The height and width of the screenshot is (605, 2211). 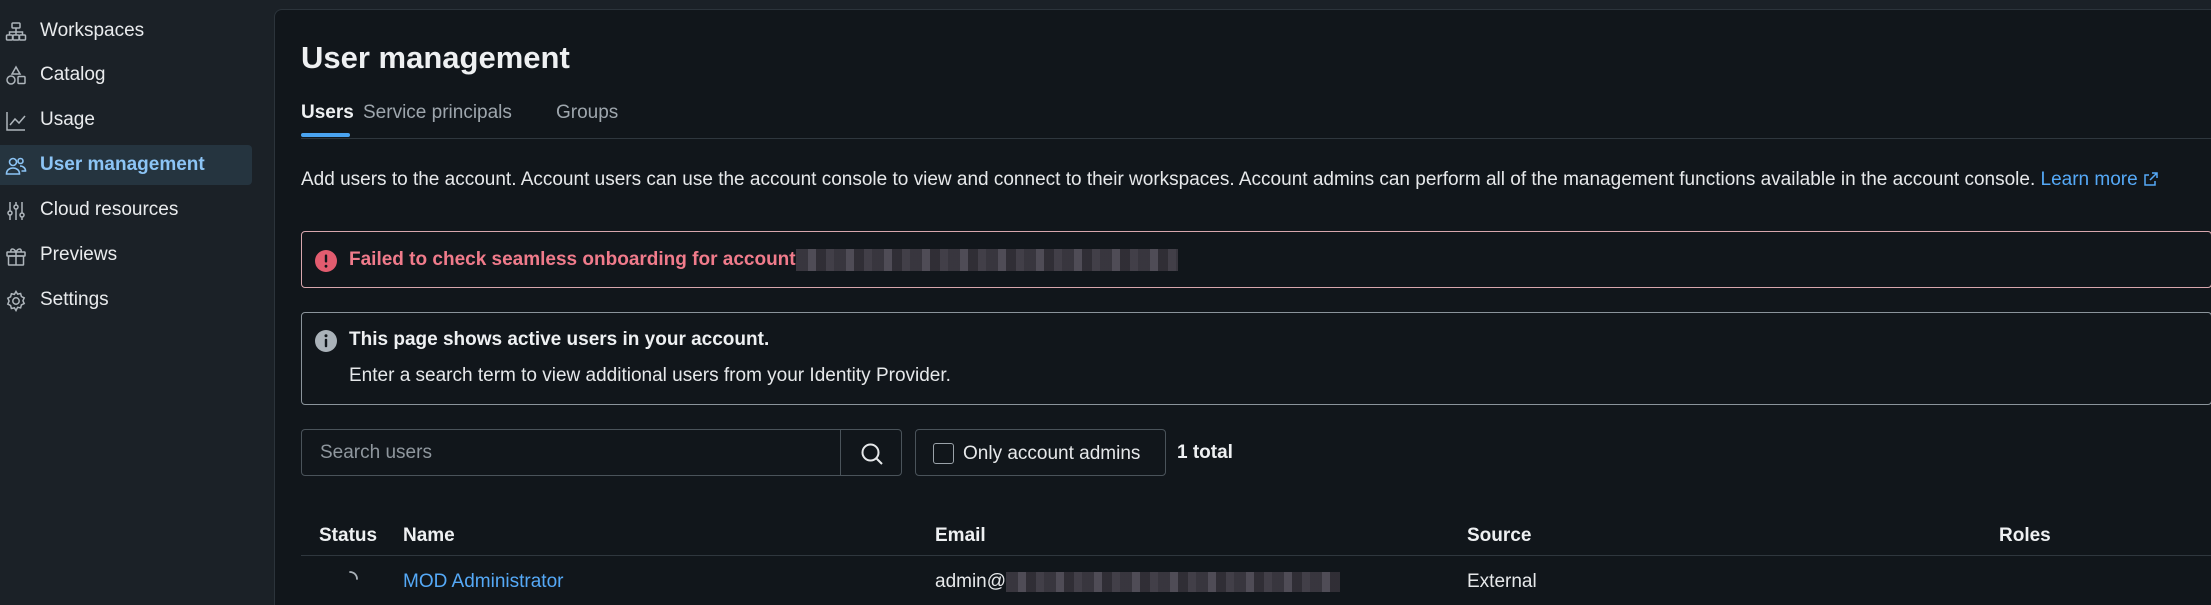 I want to click on user-email-prefix: admin@, so click(x=971, y=581).